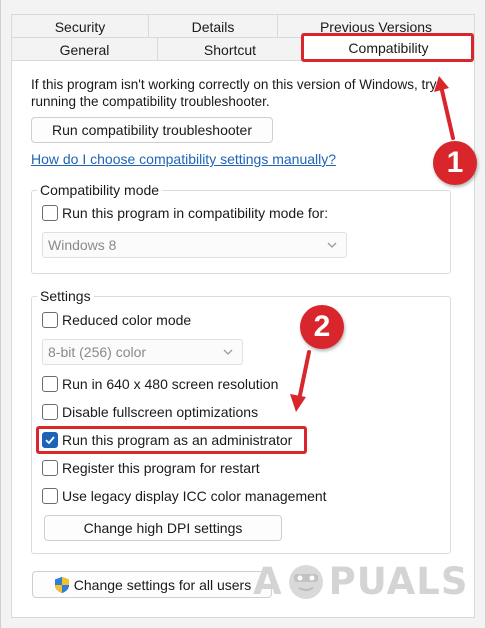 The image size is (486, 628). I want to click on mascot-icon, so click(305, 581).